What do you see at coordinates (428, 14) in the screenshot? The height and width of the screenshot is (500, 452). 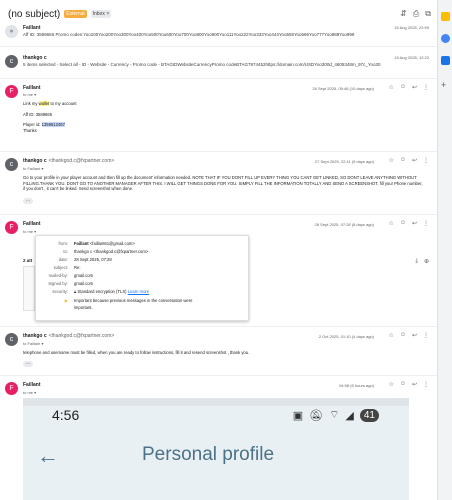 I see `open-new-window-icon: ⧉` at bounding box center [428, 14].